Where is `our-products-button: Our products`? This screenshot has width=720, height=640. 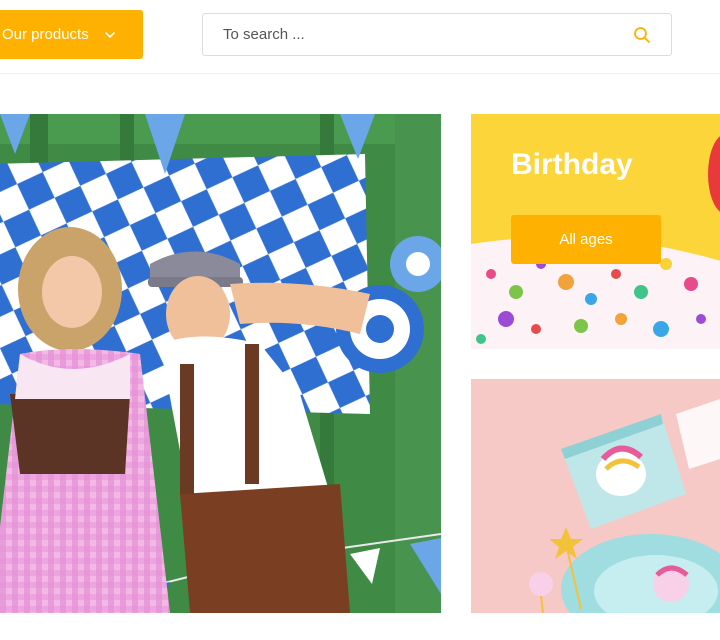 our-products-button: Our products is located at coordinates (71, 34).